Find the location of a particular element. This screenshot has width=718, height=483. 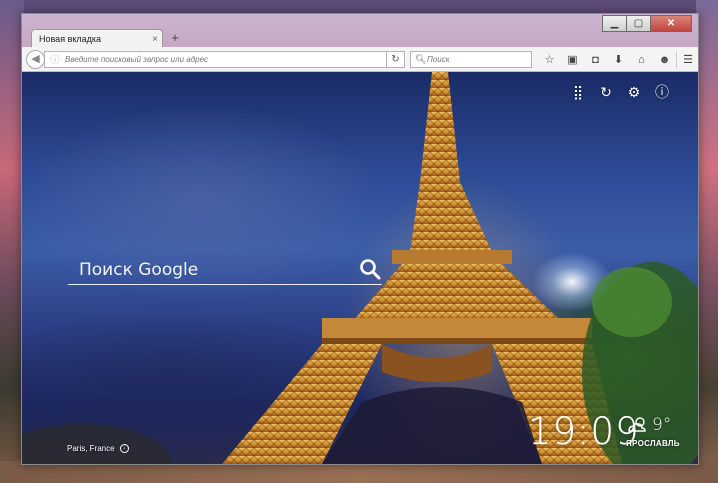

google-search-input is located at coordinates (208, 270).